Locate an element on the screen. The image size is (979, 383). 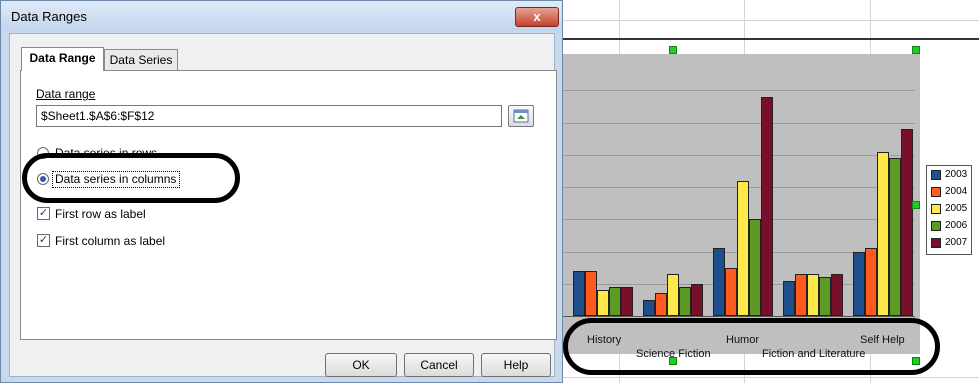
legend-item: 2005 is located at coordinates (949, 209).